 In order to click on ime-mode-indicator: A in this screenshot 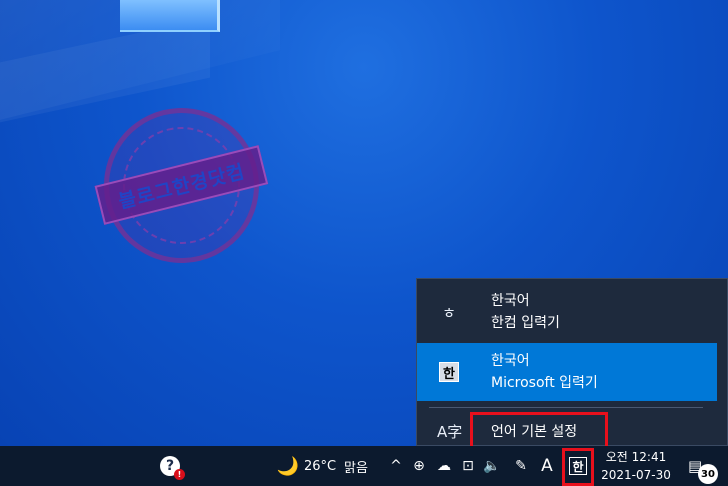, I will do `click(547, 466)`.